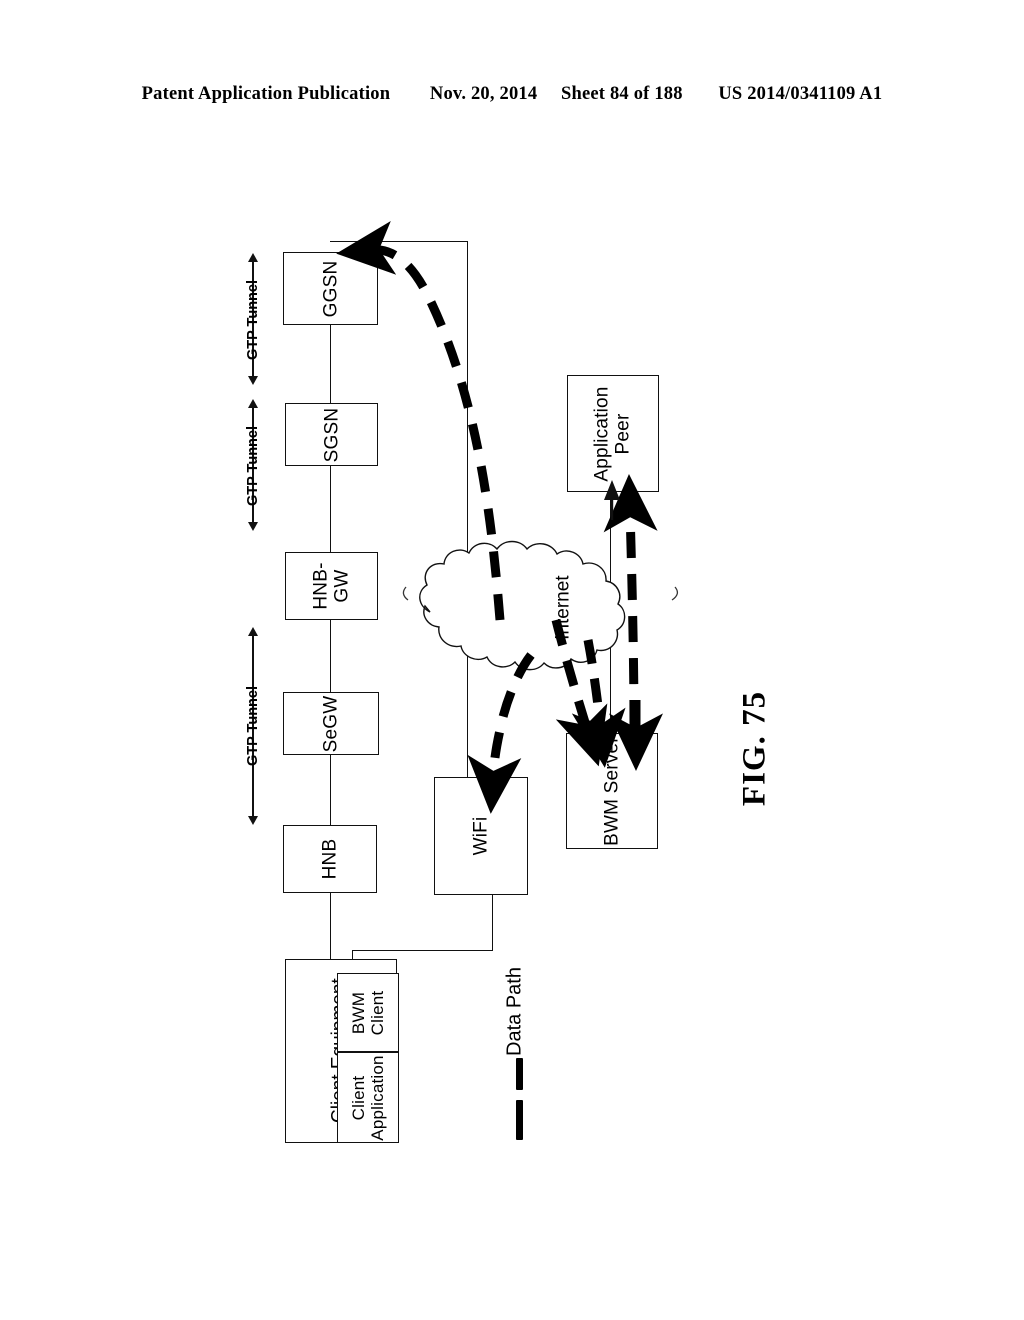 The width and height of the screenshot is (1024, 1320). Describe the element at coordinates (611, 540) in the screenshot. I see `wire-bwm-server-to-app-peer` at that location.